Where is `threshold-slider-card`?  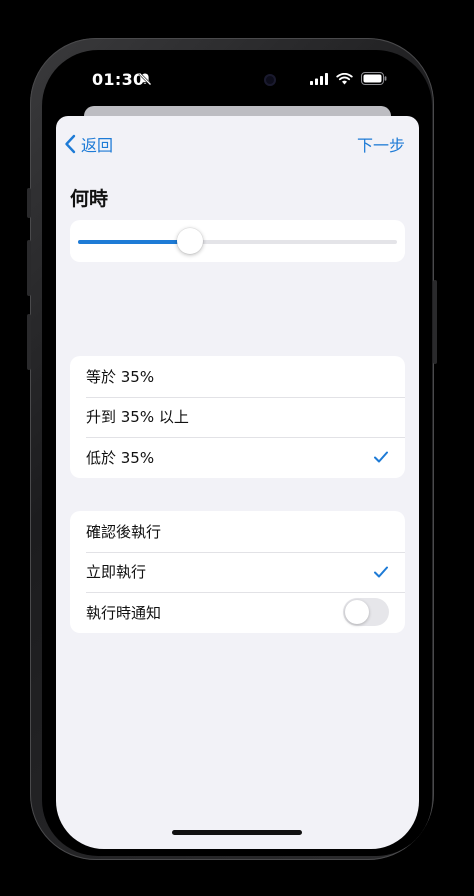
threshold-slider-card is located at coordinates (237, 241).